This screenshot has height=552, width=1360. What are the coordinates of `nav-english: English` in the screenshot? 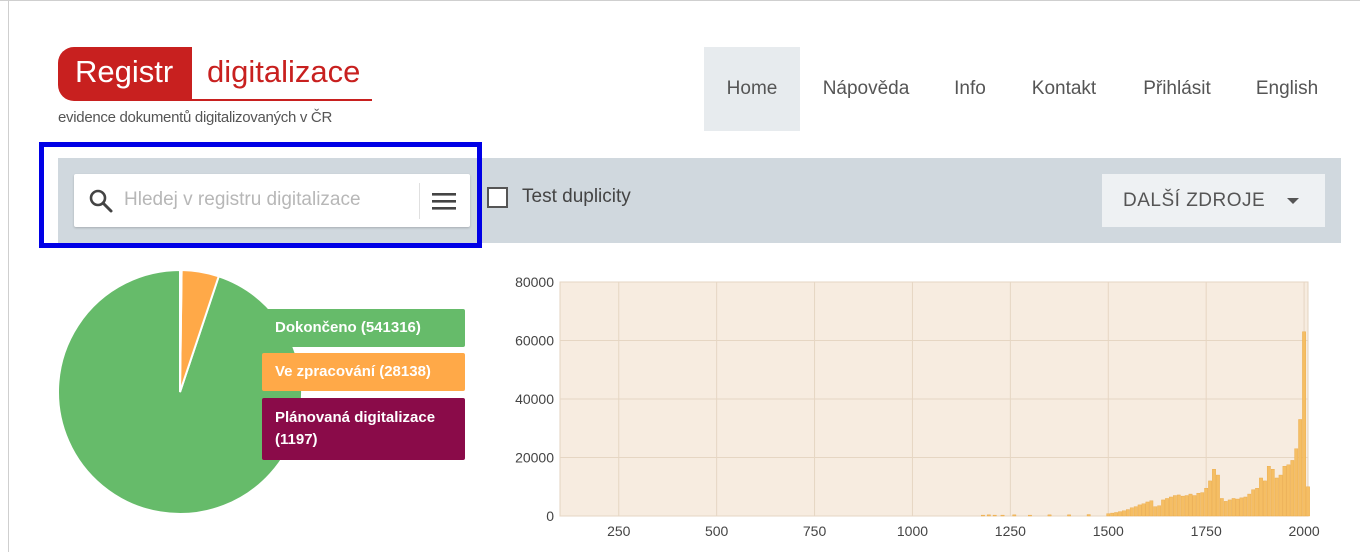 It's located at (1287, 89).